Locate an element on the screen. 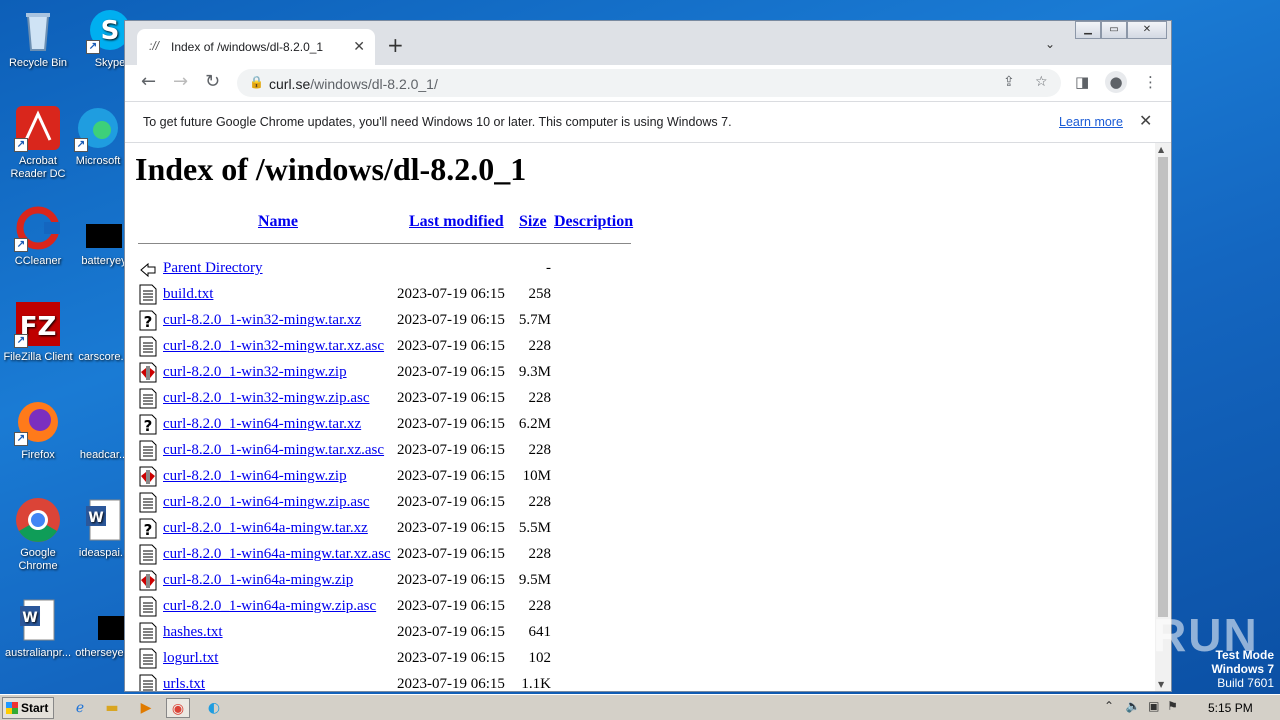  taskbar-clock: 5:15 PM is located at coordinates (1230, 708).